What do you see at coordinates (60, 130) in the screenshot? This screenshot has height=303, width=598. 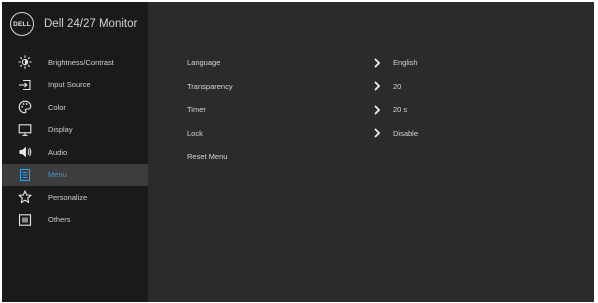 I see `sidebar-item-label: Display` at bounding box center [60, 130].